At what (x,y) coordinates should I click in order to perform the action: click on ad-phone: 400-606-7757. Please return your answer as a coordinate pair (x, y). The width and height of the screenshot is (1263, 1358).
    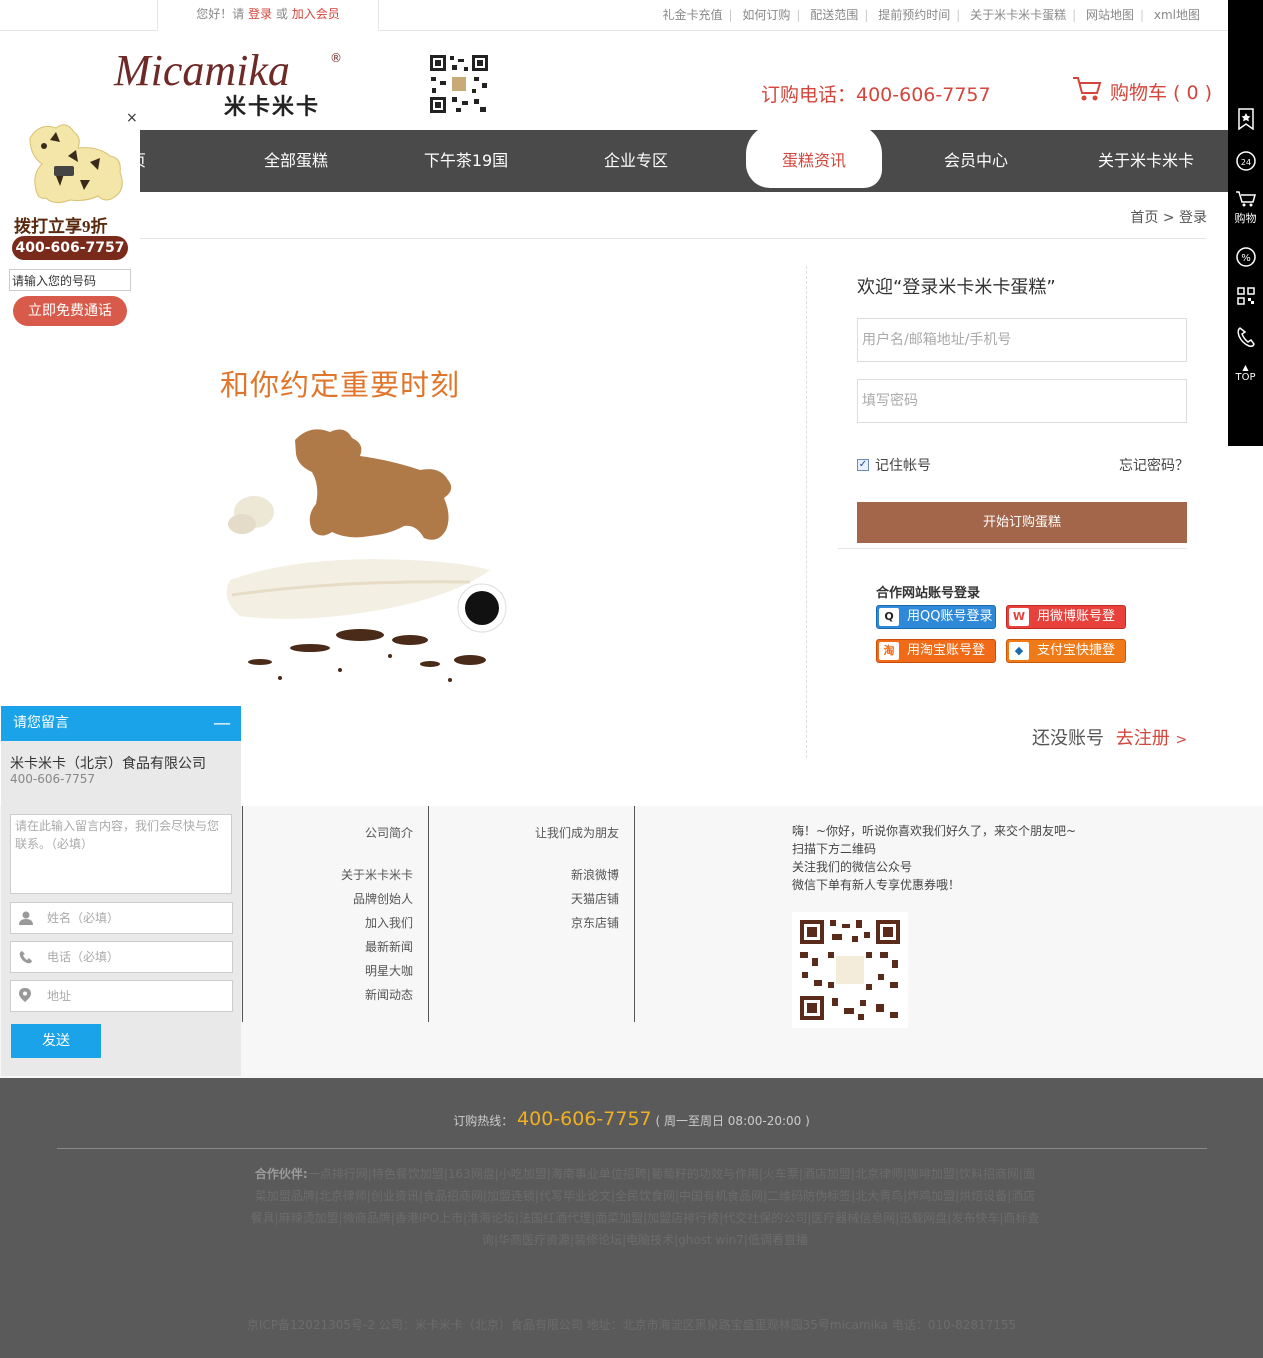
    Looking at the image, I should click on (70, 248).